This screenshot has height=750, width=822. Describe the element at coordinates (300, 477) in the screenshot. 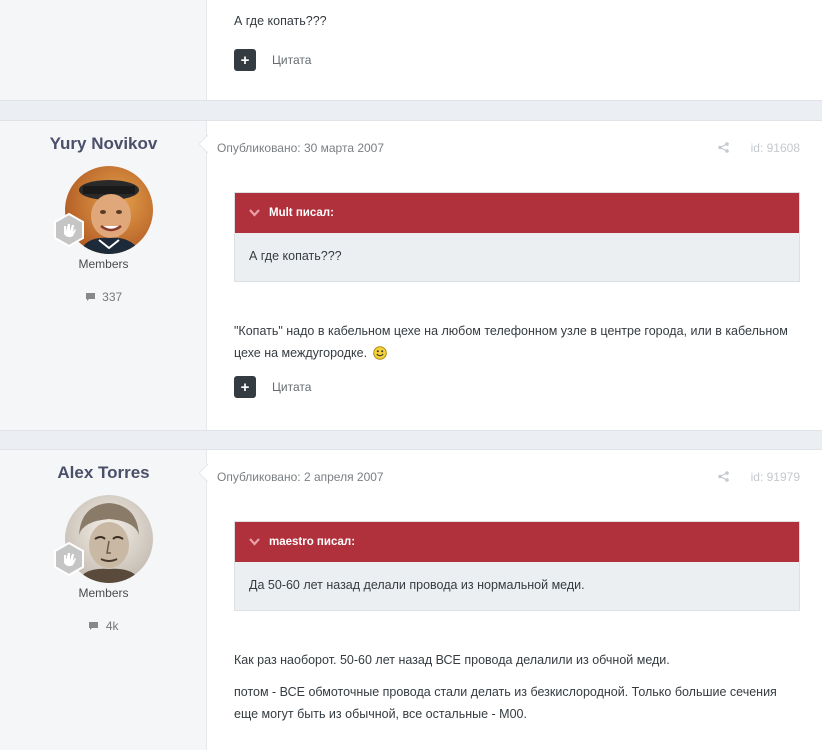

I see `post-date: Опубликовано: 2 апреля 2007` at that location.